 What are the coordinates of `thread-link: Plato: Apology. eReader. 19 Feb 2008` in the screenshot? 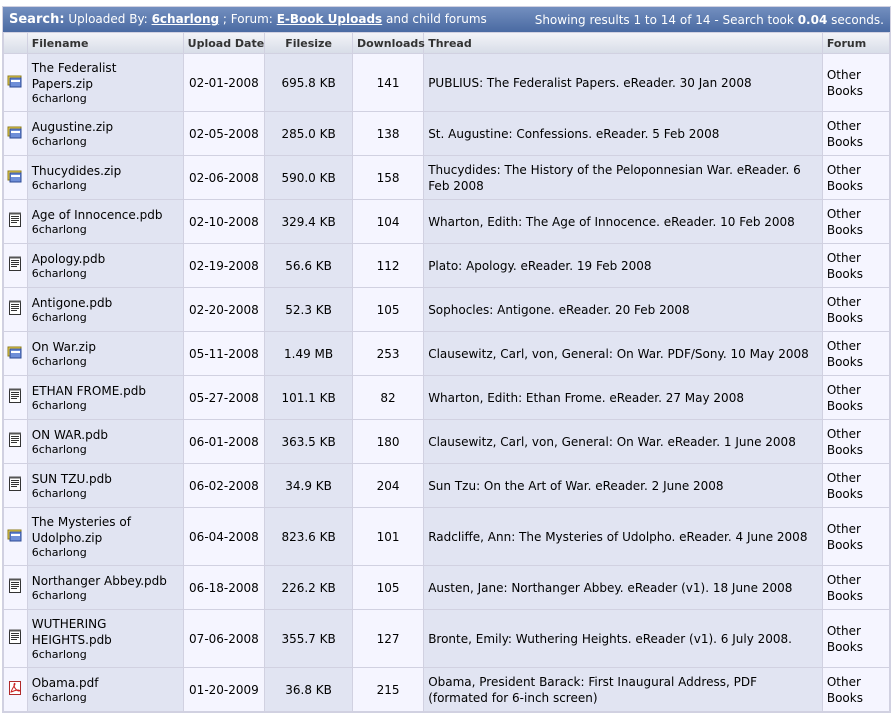 It's located at (623, 265).